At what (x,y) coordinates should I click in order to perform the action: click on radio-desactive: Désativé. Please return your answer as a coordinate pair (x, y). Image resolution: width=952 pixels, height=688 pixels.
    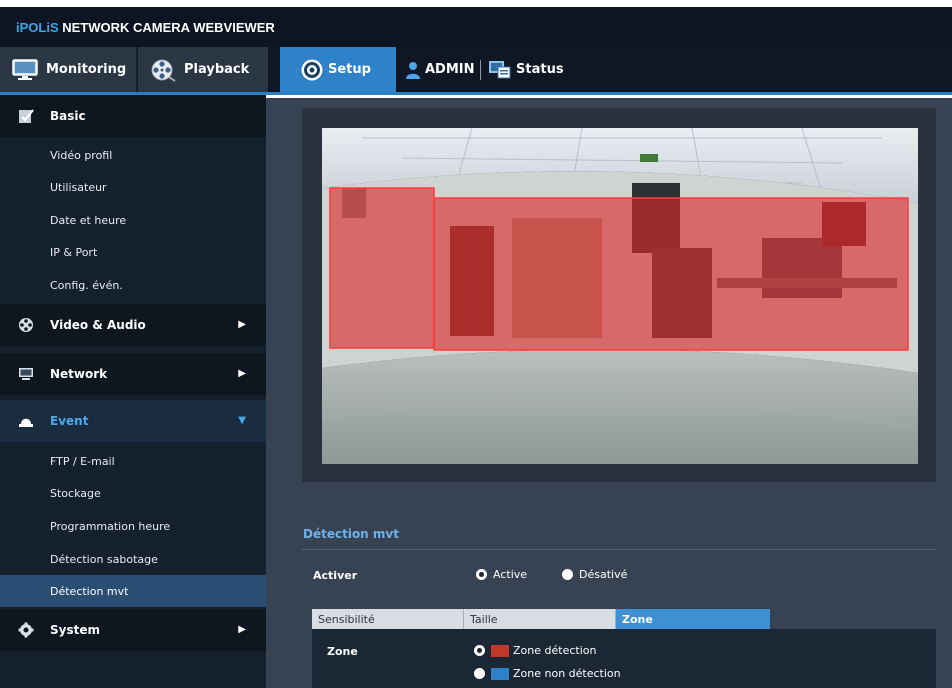
    Looking at the image, I should click on (594, 574).